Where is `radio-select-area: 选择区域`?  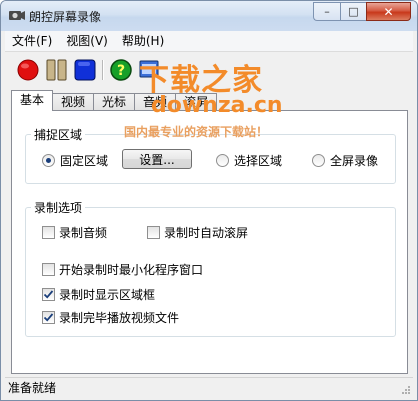
radio-select-area: 选择区域 is located at coordinates (249, 160).